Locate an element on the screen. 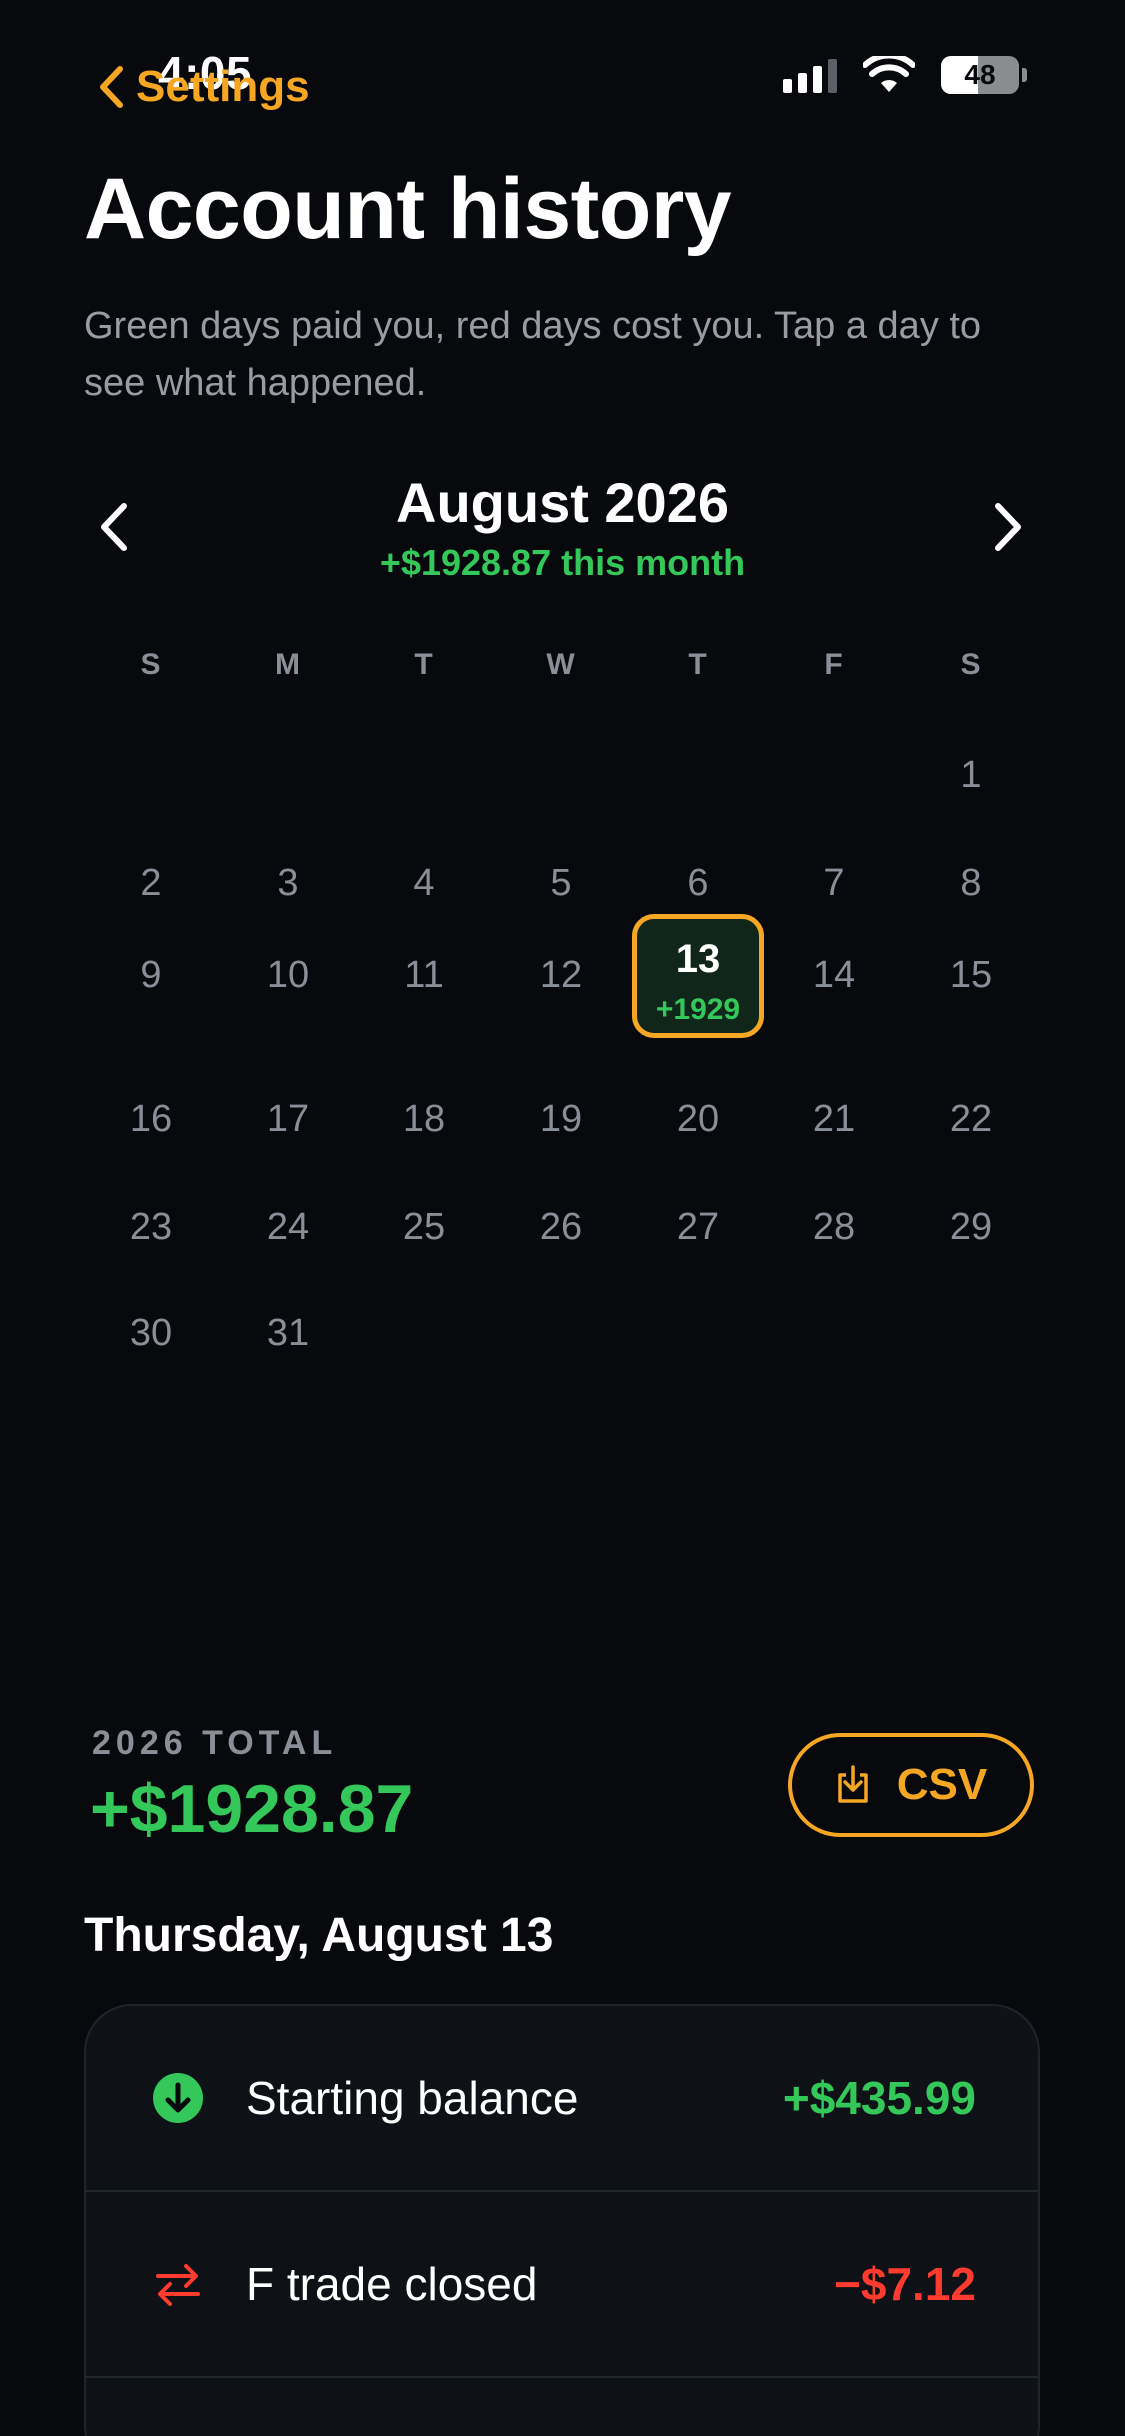 Image resolution: width=1125 pixels, height=2436 pixels. weekday-label: W is located at coordinates (561, 664).